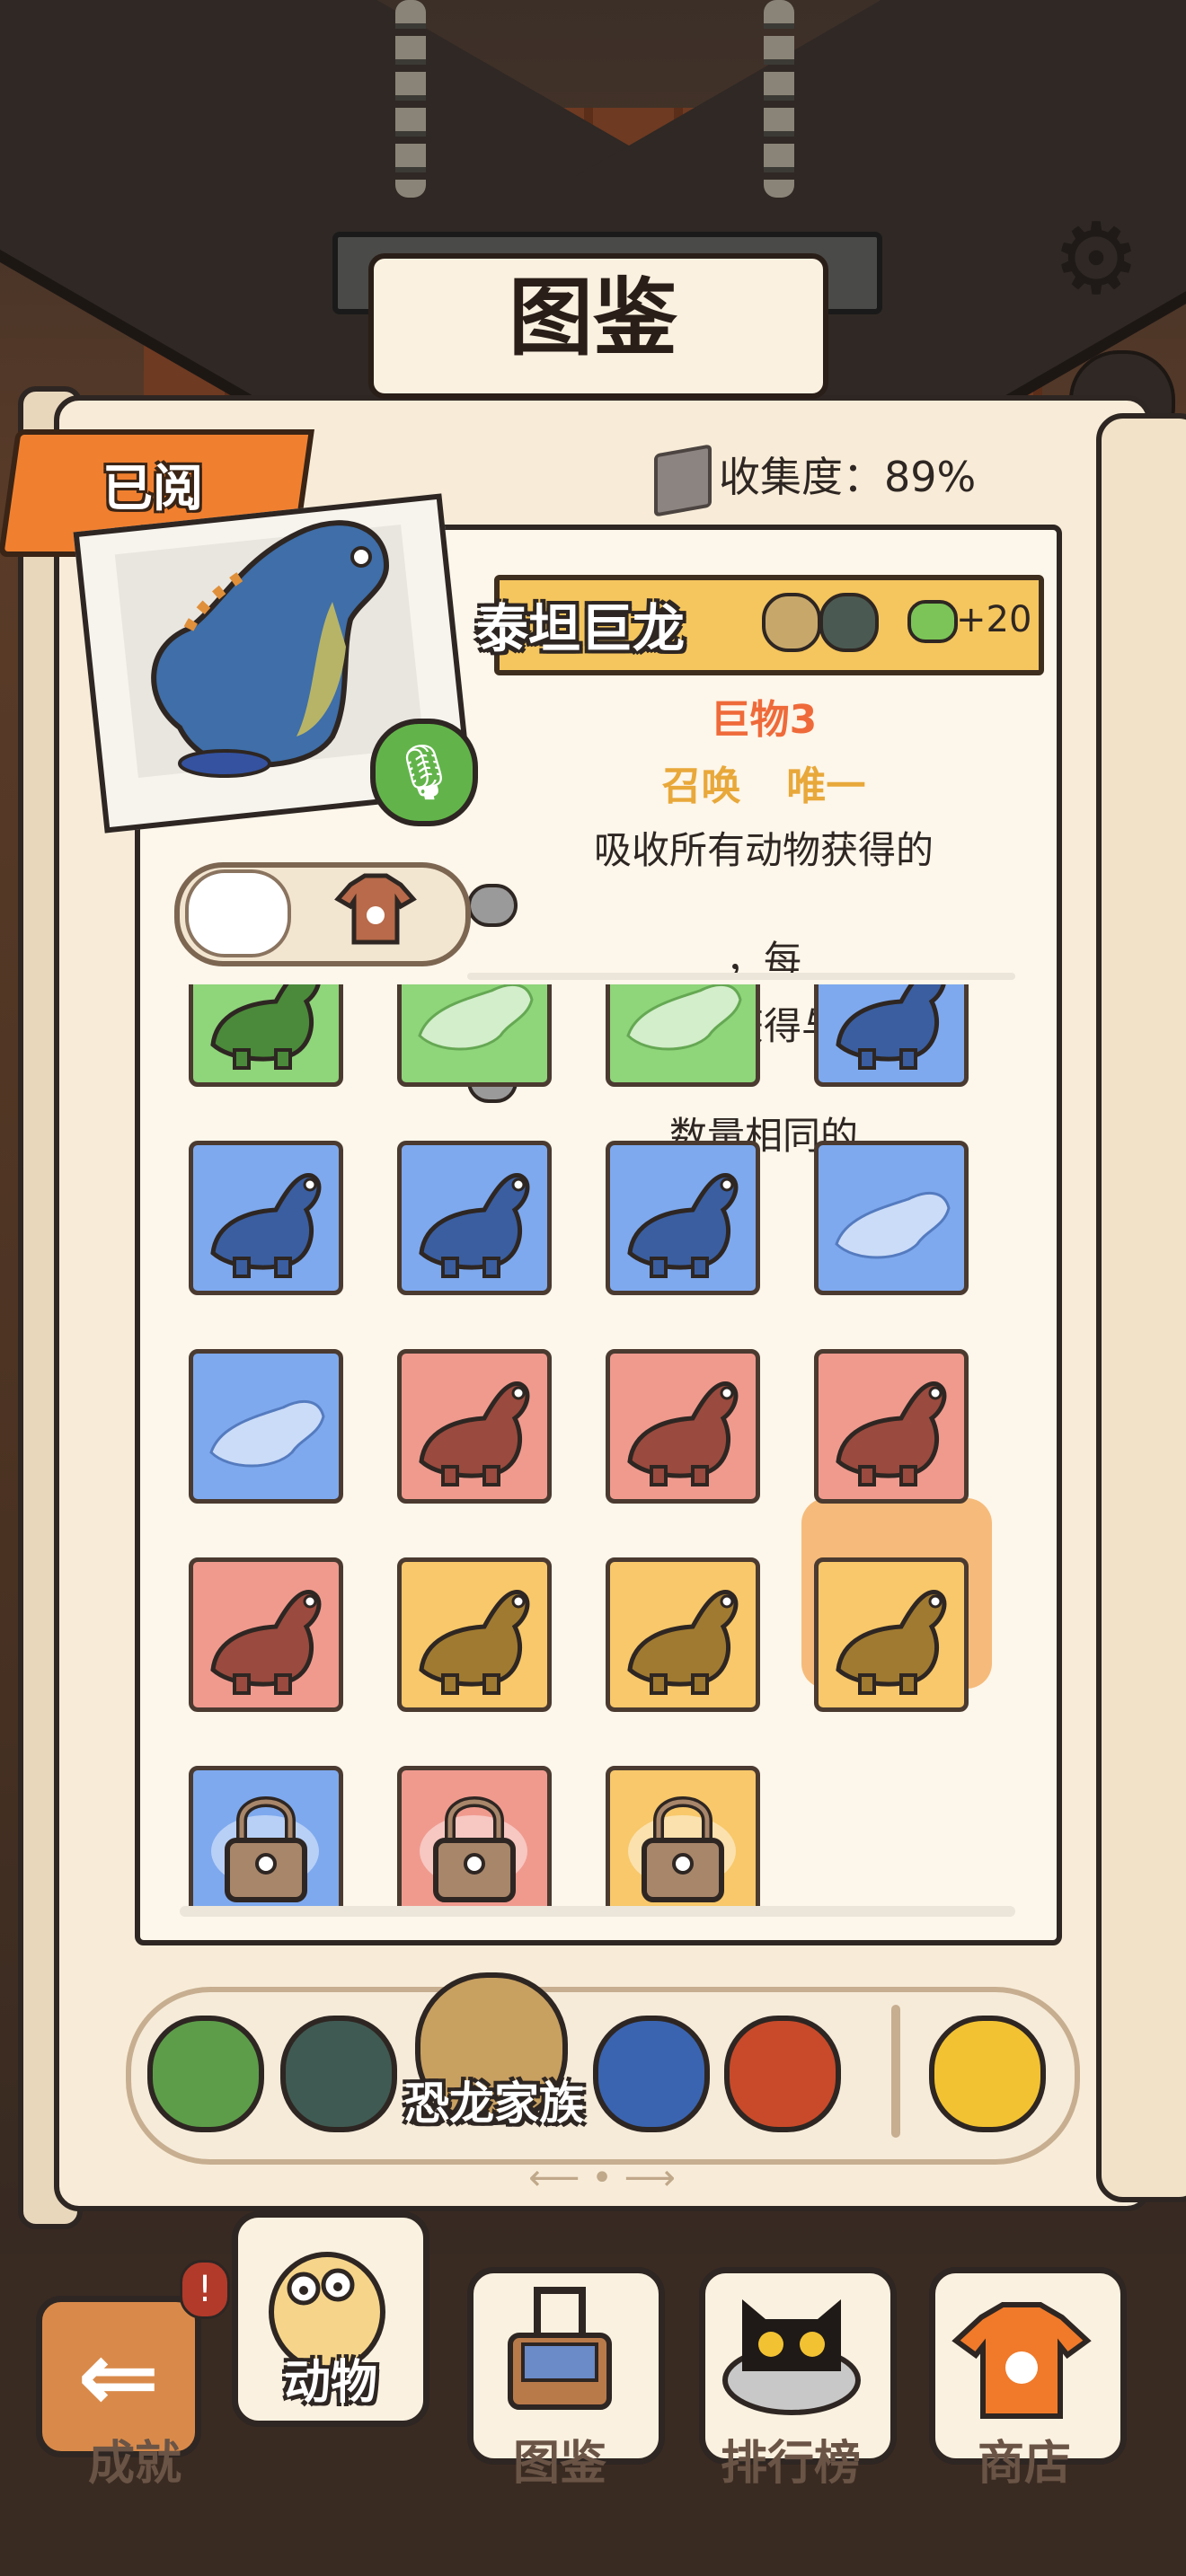  What do you see at coordinates (597, 1911) in the screenshot?
I see `grid-scrollbar` at bounding box center [597, 1911].